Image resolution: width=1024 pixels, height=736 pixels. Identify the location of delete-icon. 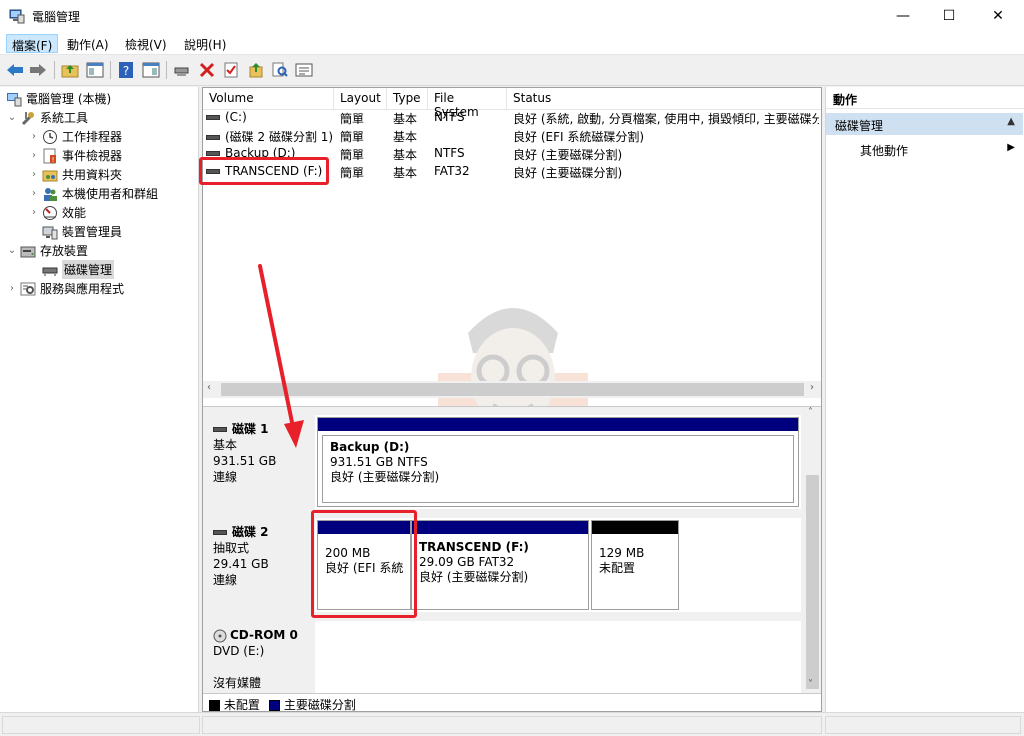
(207, 70).